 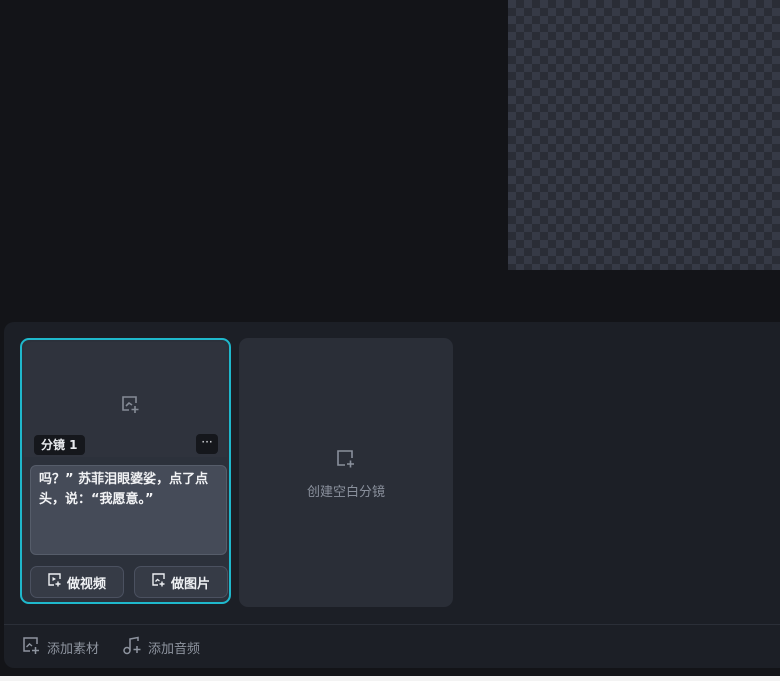 I want to click on add-material-label: 添加素材, so click(x=73, y=649).